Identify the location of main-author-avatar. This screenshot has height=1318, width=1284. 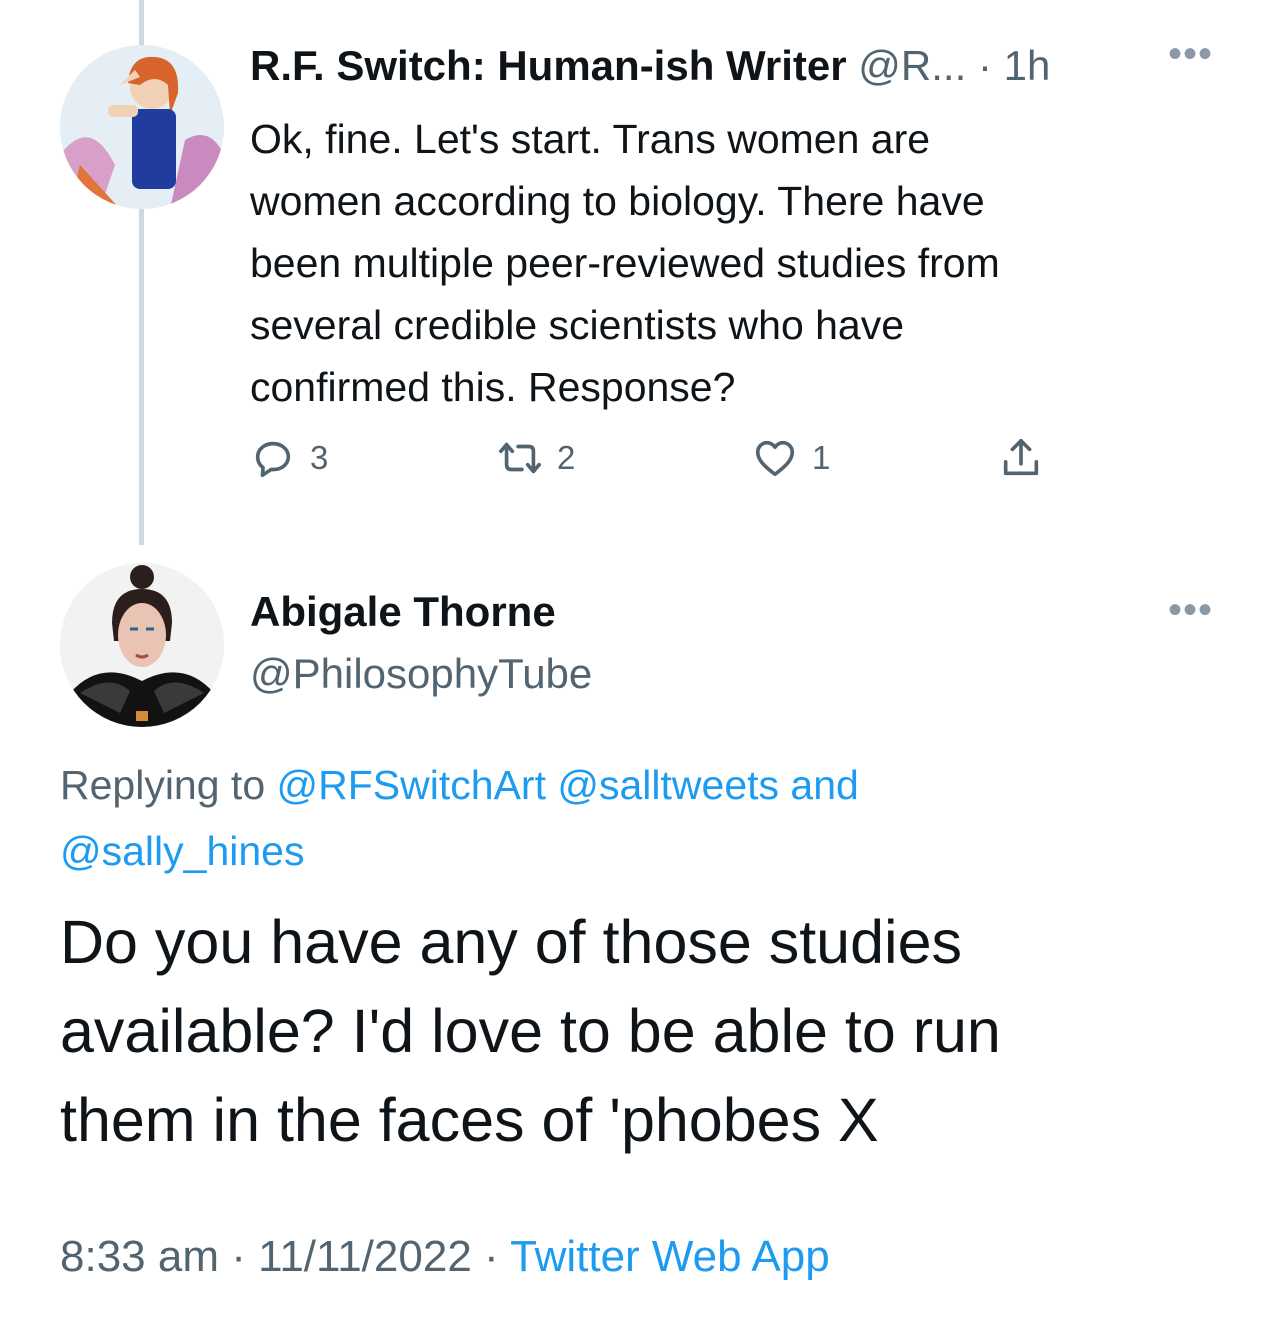
(142, 645).